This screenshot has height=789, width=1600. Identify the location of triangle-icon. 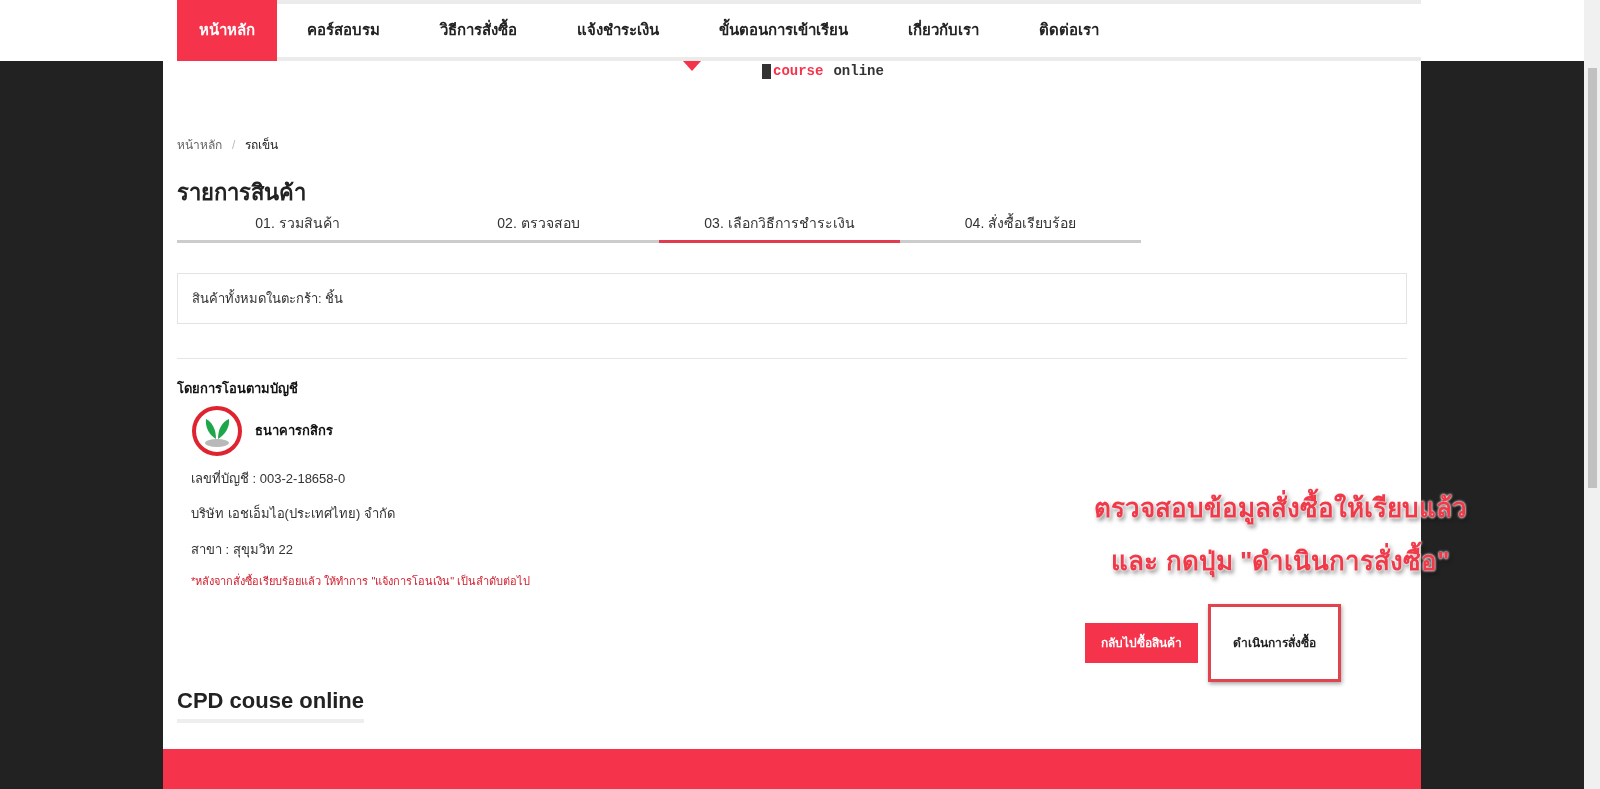
(692, 66).